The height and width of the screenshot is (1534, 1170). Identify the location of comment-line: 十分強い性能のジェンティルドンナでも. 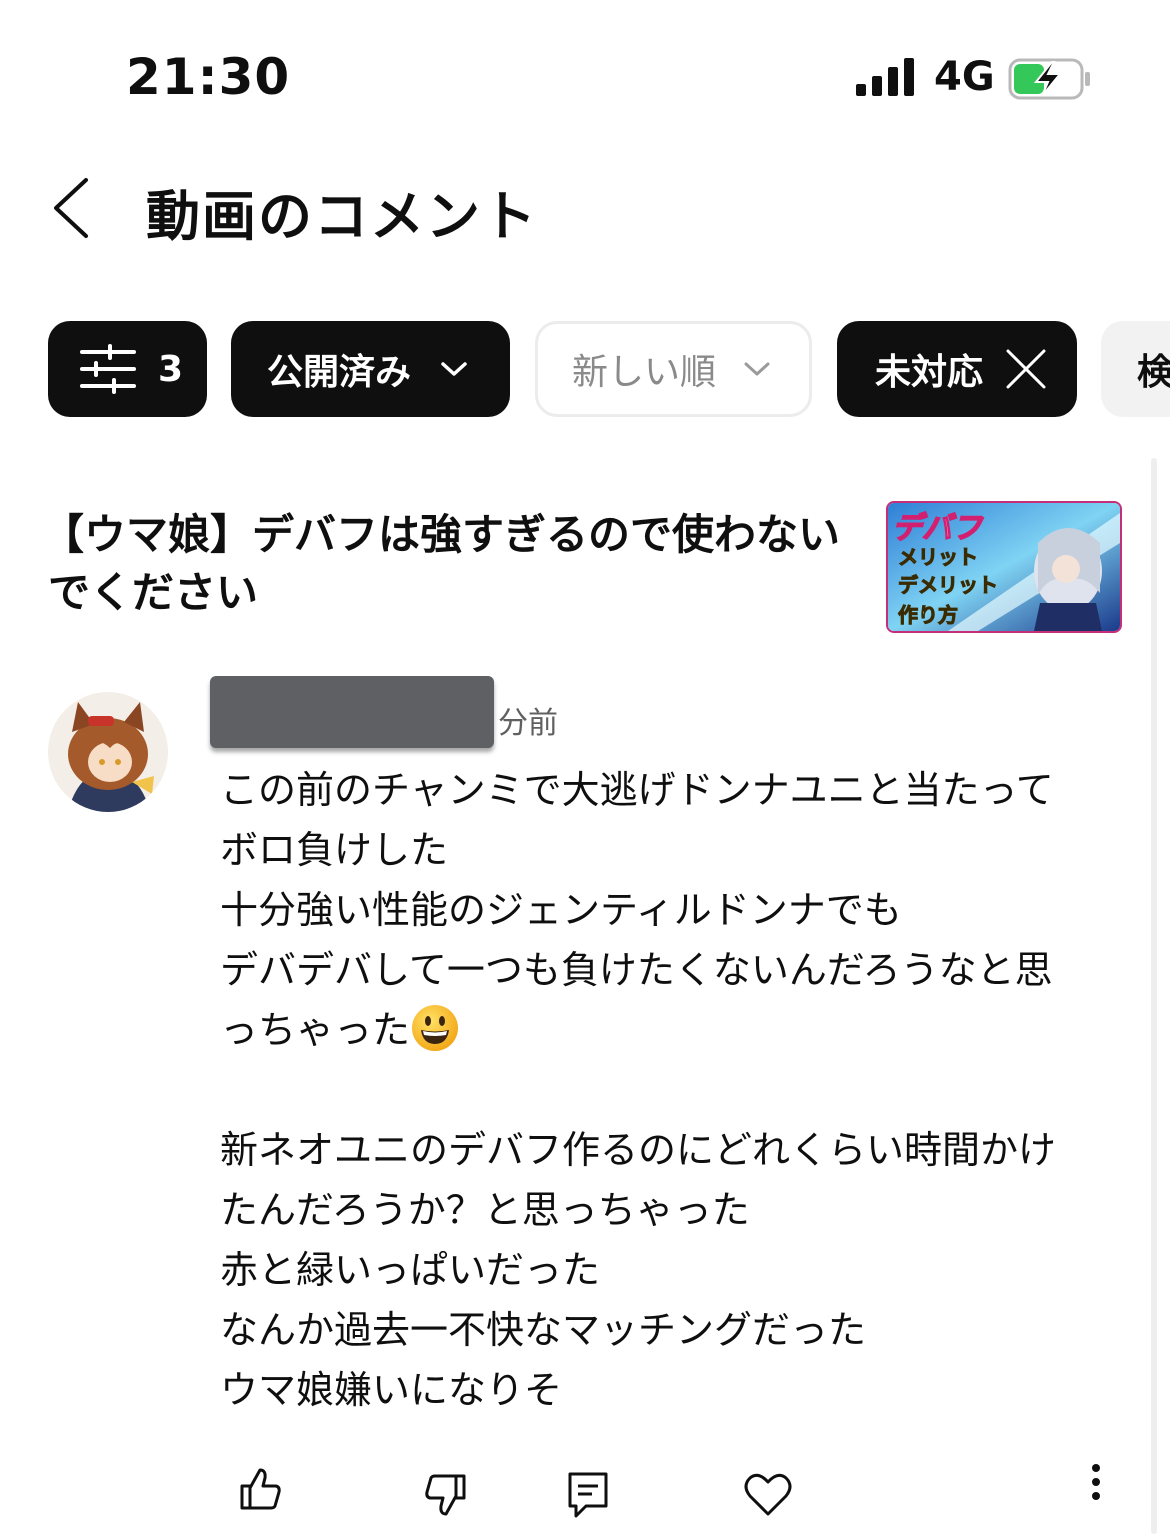
(561, 910).